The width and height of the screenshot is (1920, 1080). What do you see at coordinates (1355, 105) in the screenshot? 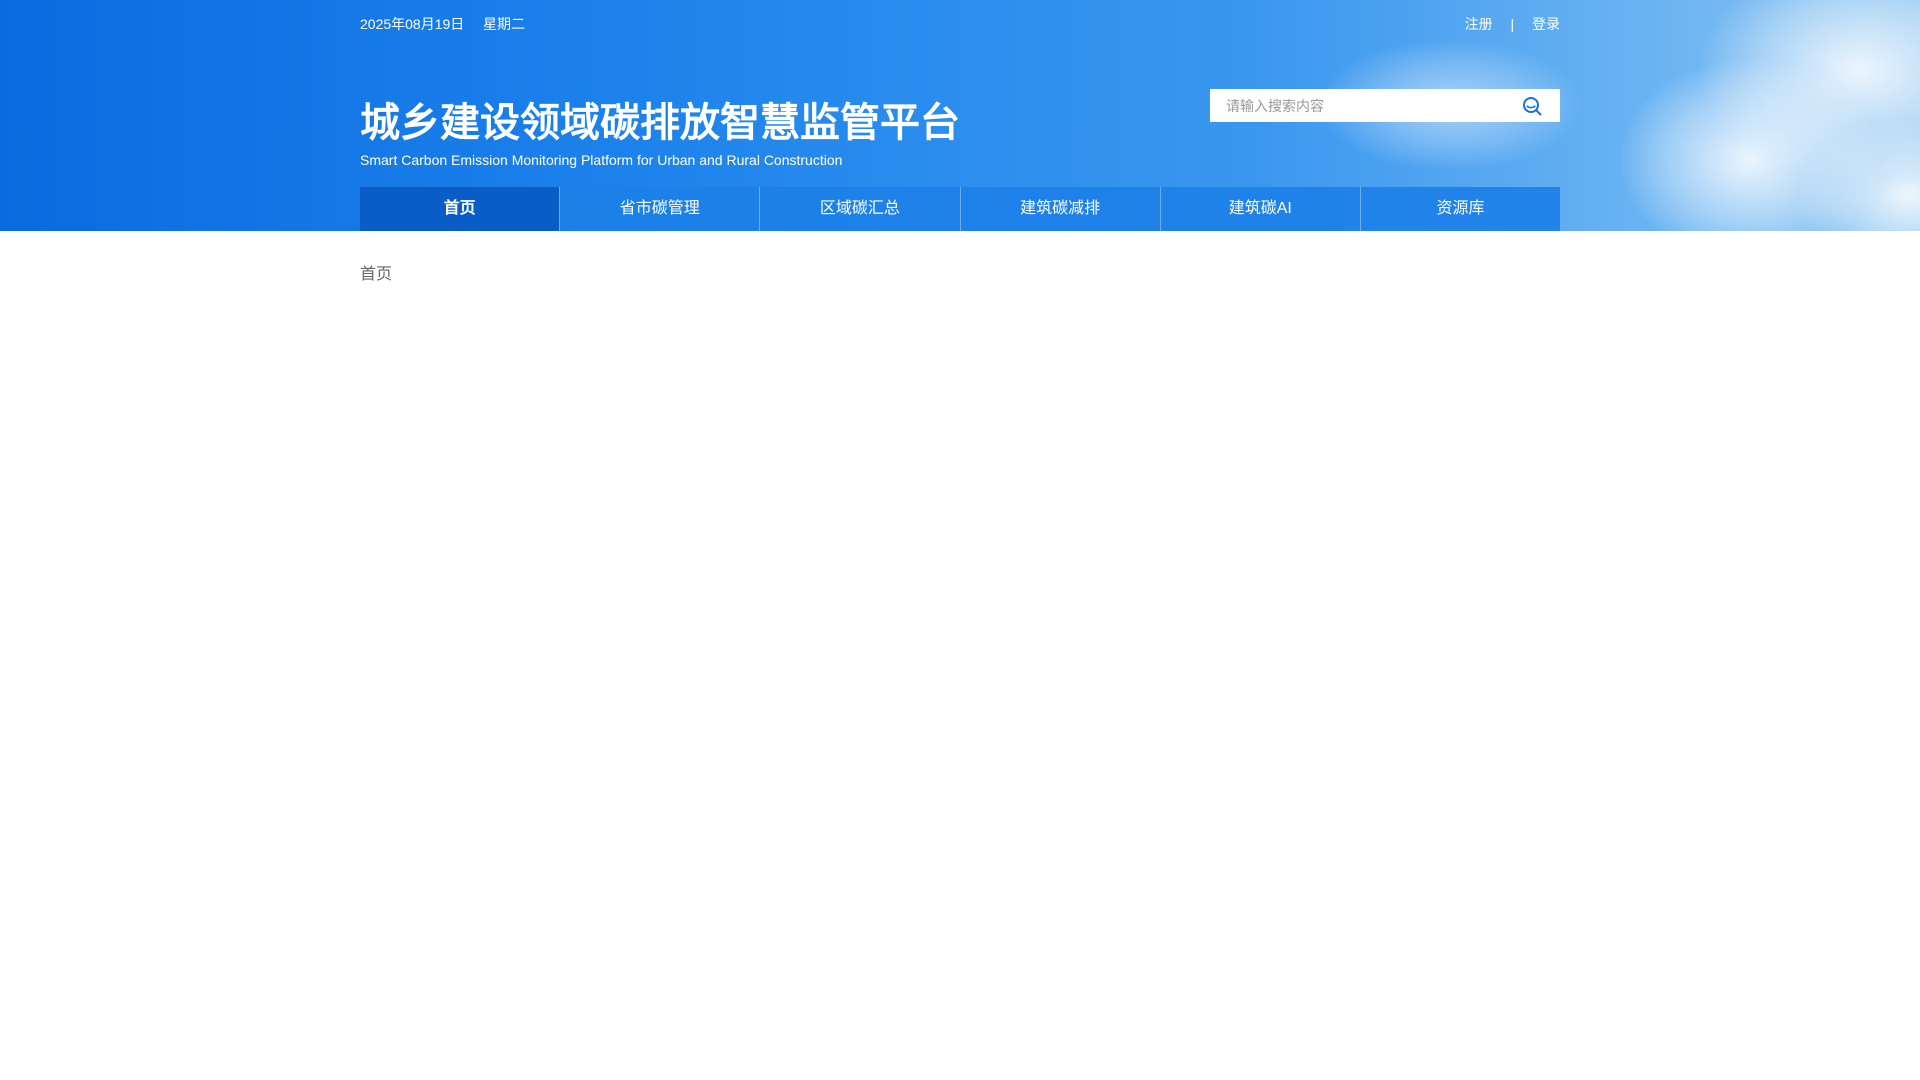
I see `search-input` at bounding box center [1355, 105].